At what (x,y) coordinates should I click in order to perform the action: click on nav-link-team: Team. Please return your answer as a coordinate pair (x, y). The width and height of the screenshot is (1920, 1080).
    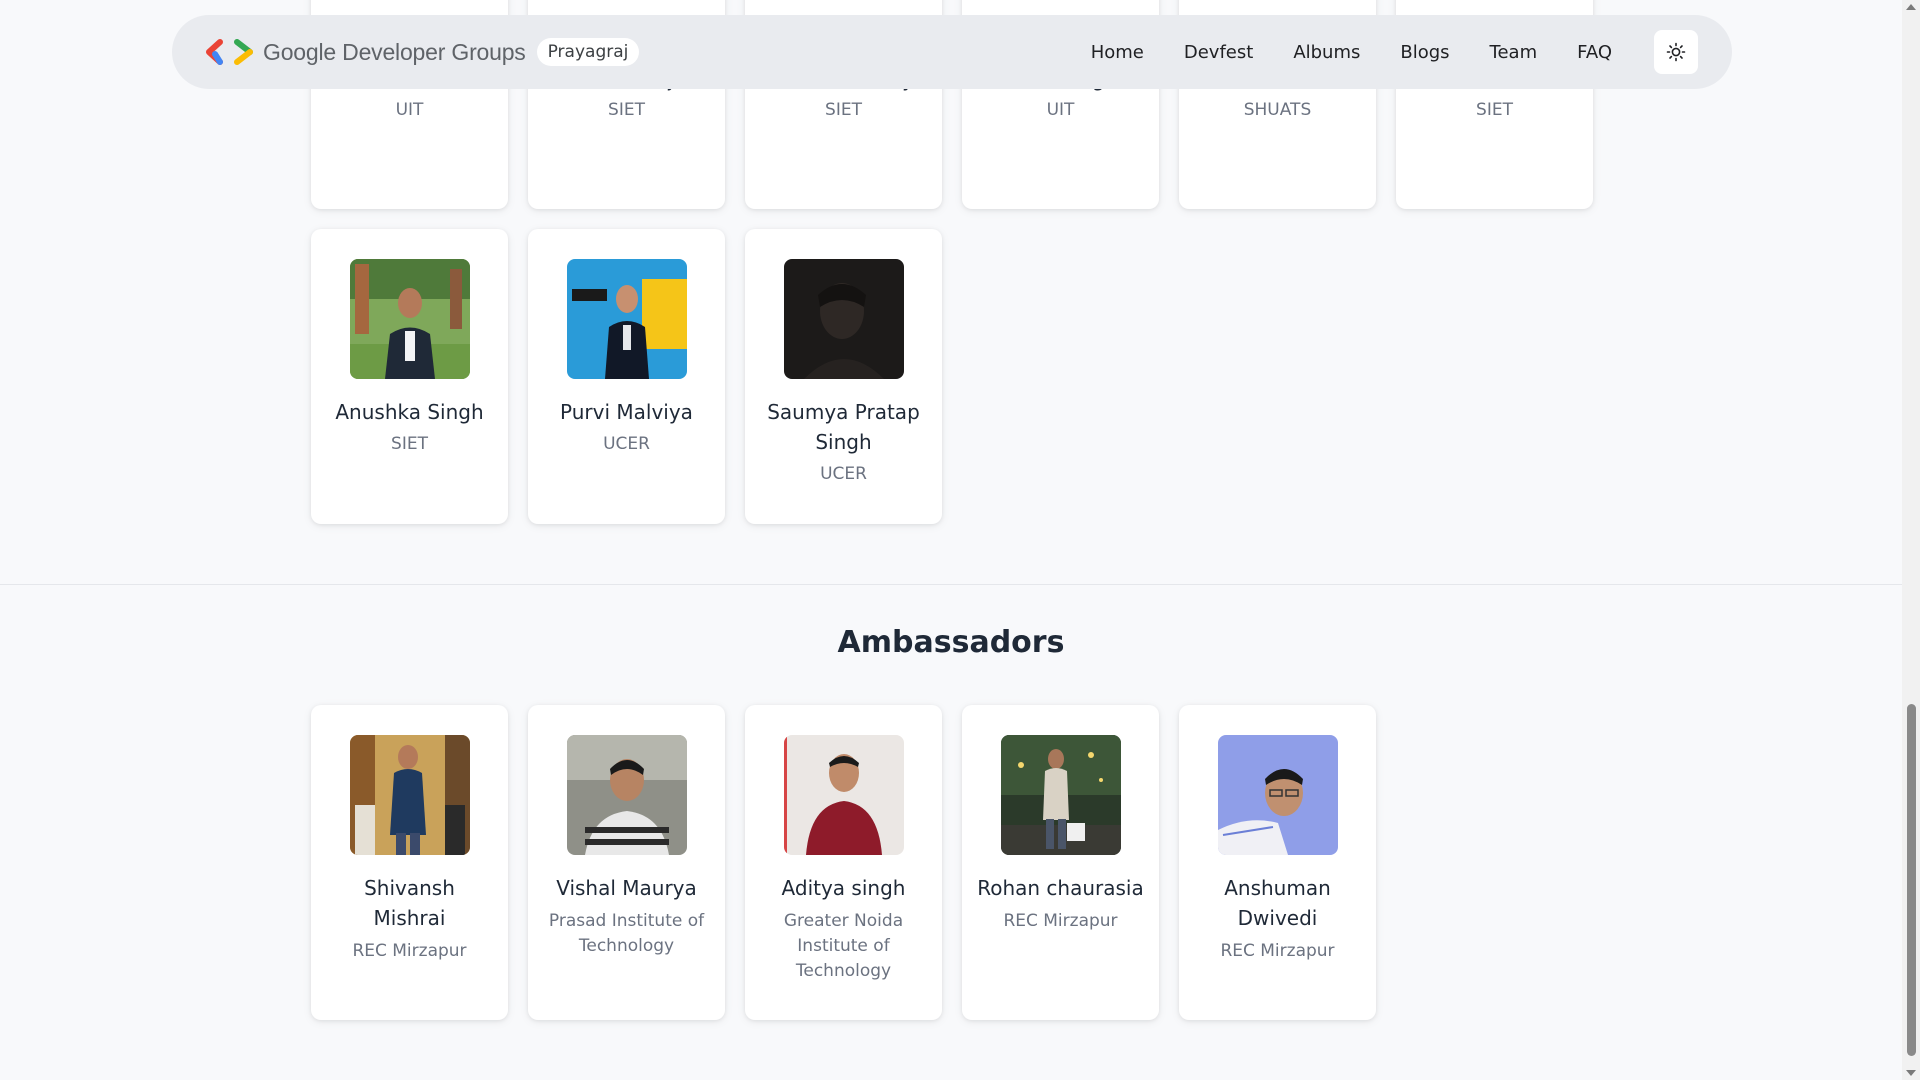
    Looking at the image, I should click on (1514, 52).